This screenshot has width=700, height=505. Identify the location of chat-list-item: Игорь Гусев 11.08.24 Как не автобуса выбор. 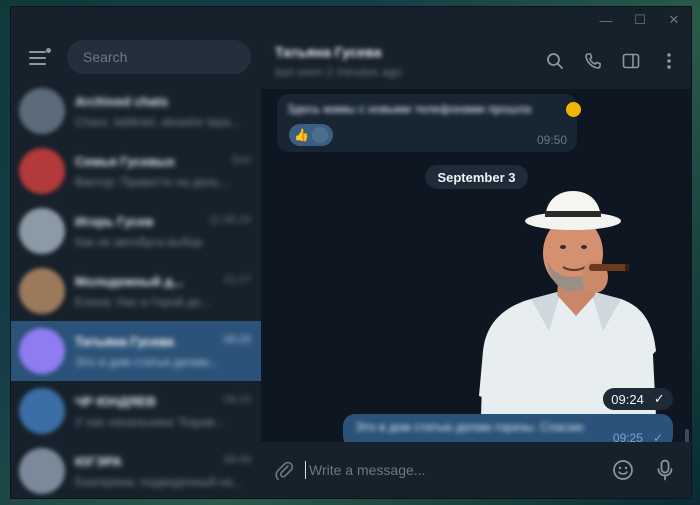
(136, 231).